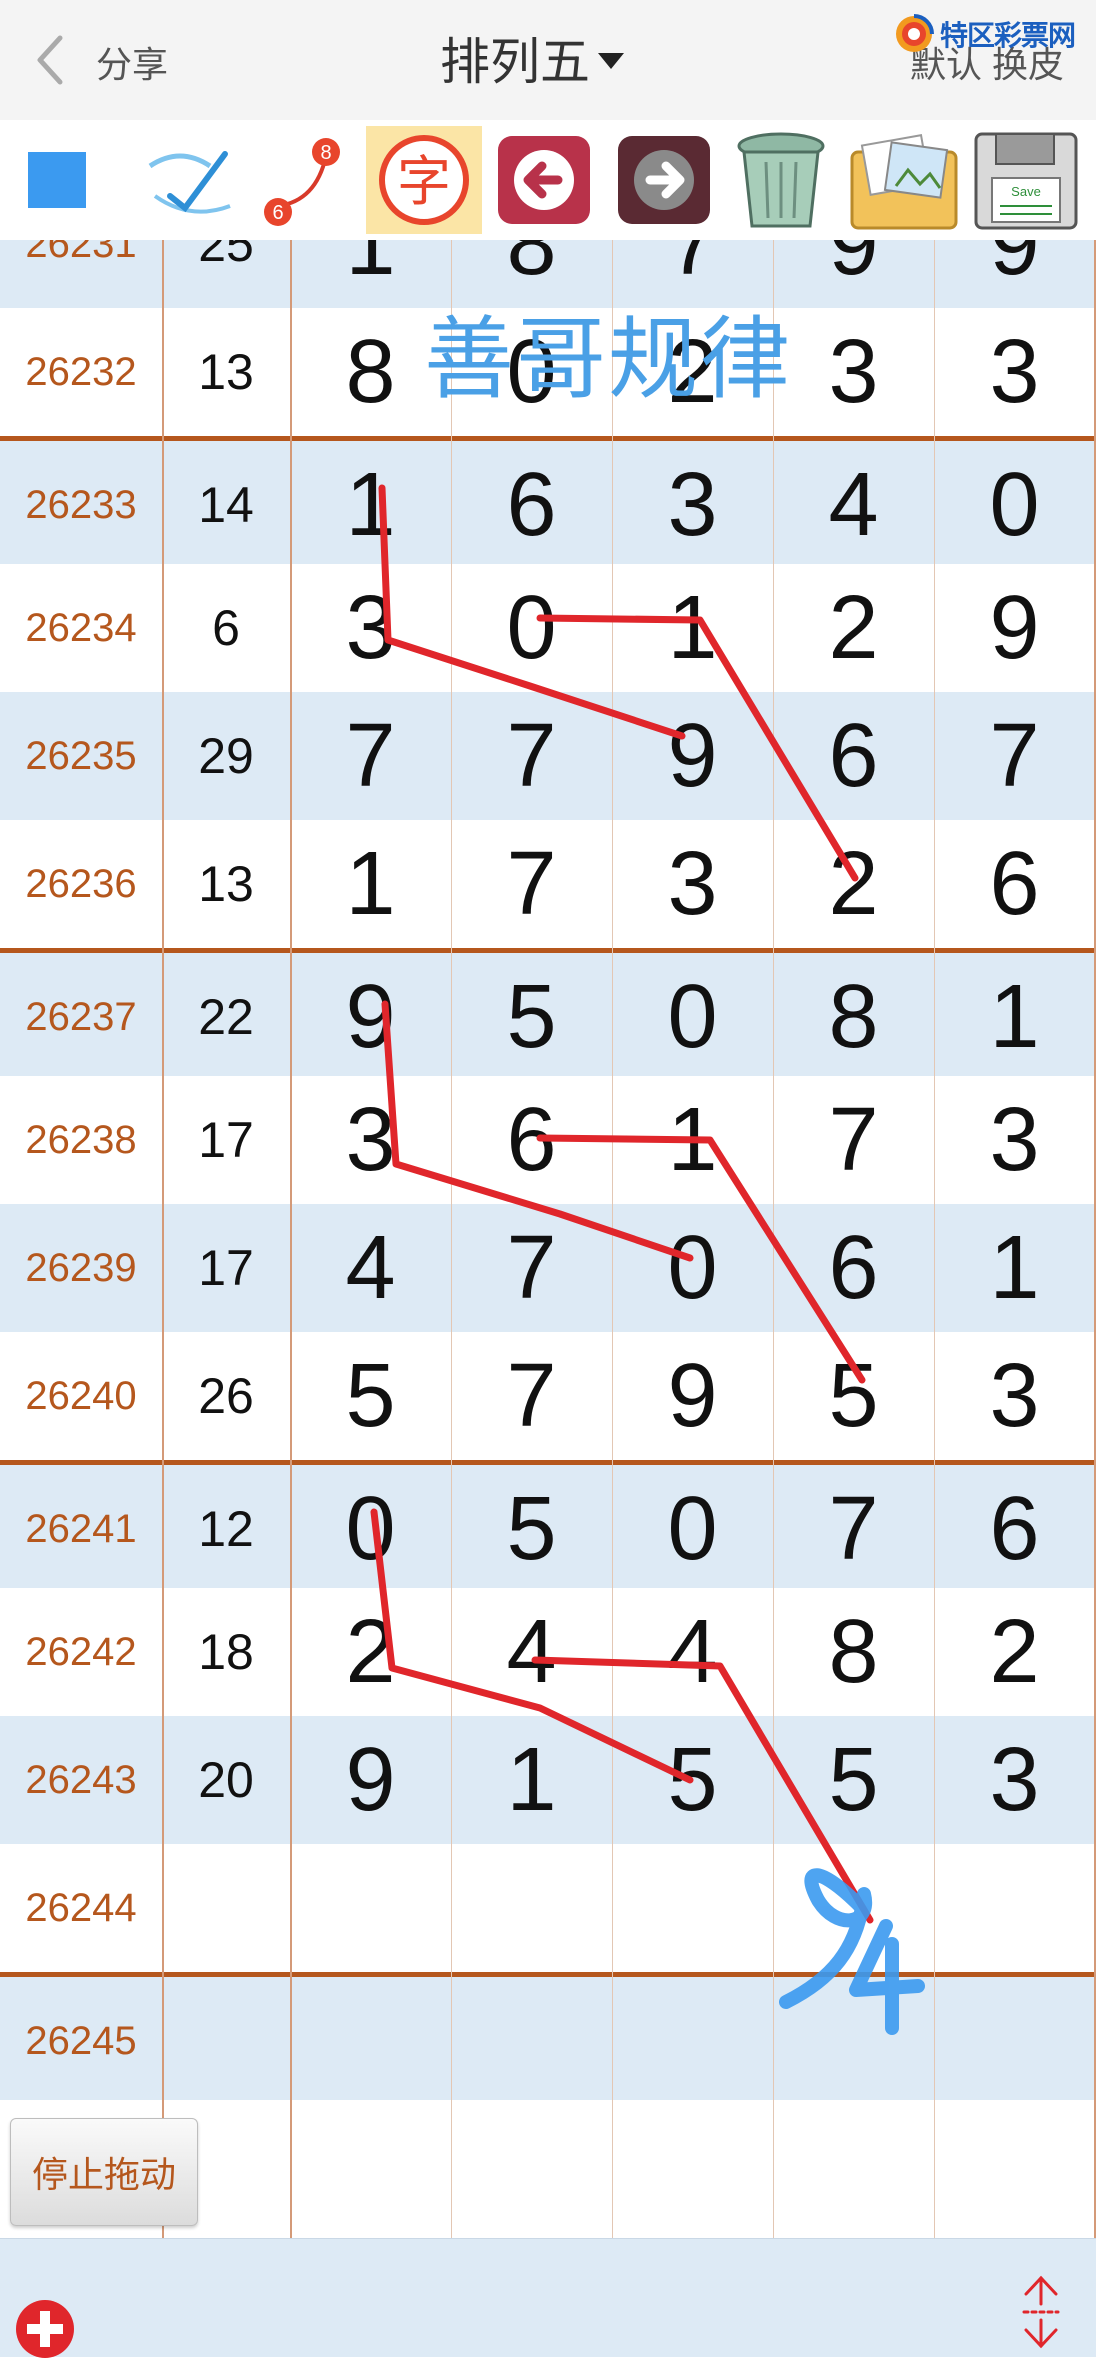 The width and height of the screenshot is (1096, 2360). What do you see at coordinates (81, 1907) in the screenshot?
I see `issue-number: 26244` at bounding box center [81, 1907].